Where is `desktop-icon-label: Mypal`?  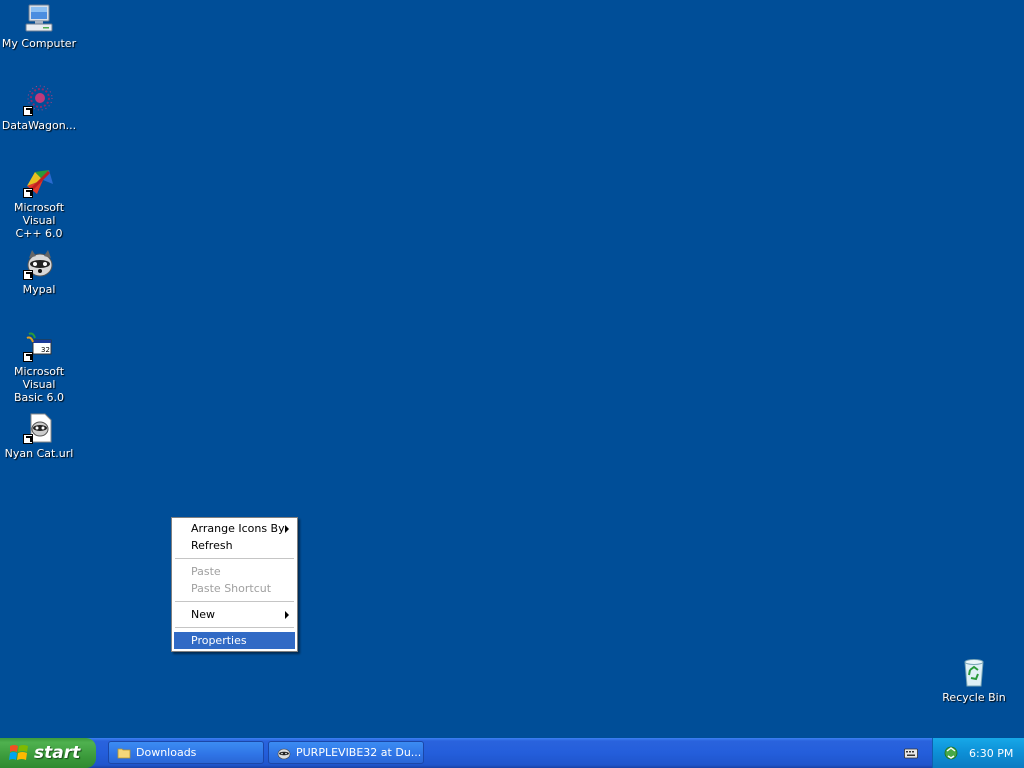
desktop-icon-label: Mypal is located at coordinates (39, 289).